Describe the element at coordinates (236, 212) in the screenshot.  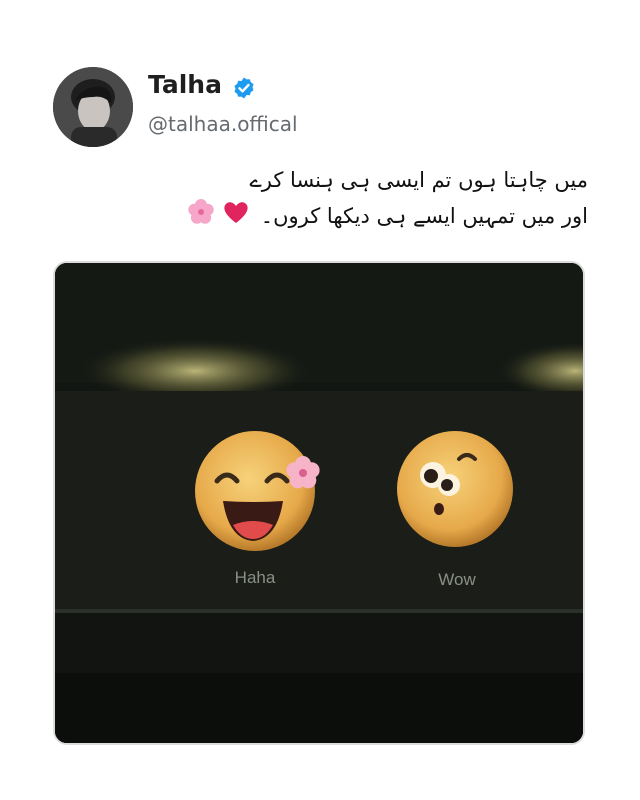
I see `heart-icon` at that location.